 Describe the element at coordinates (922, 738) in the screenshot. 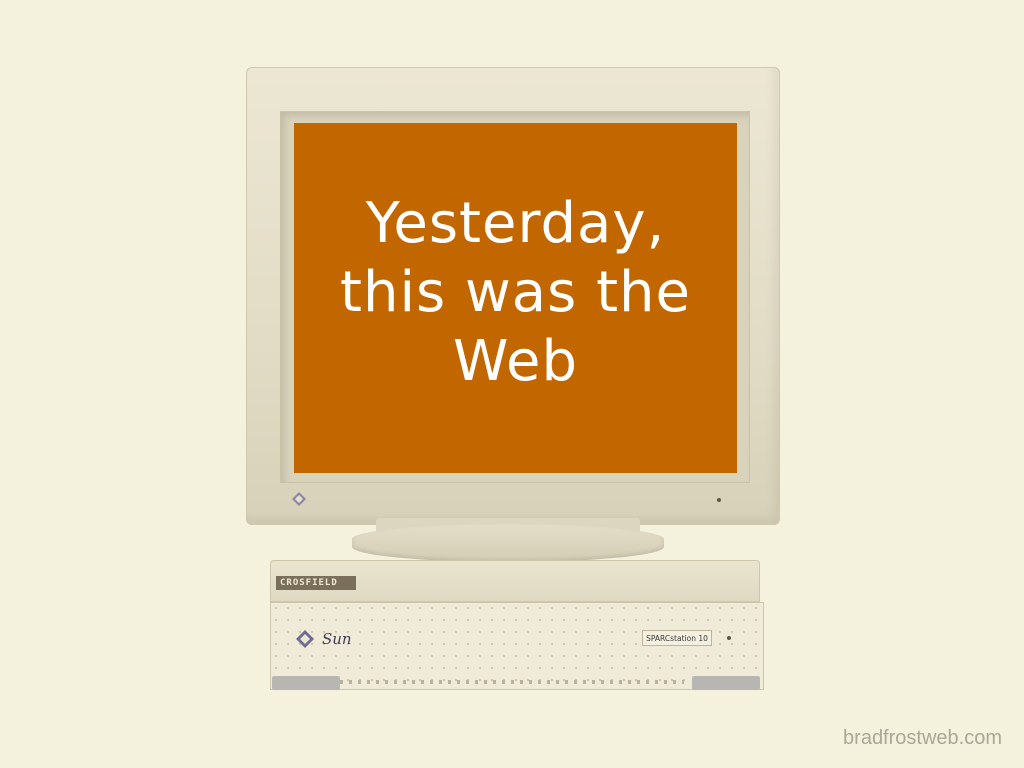

I see `site-watermark: bradfrostweb.com` at that location.